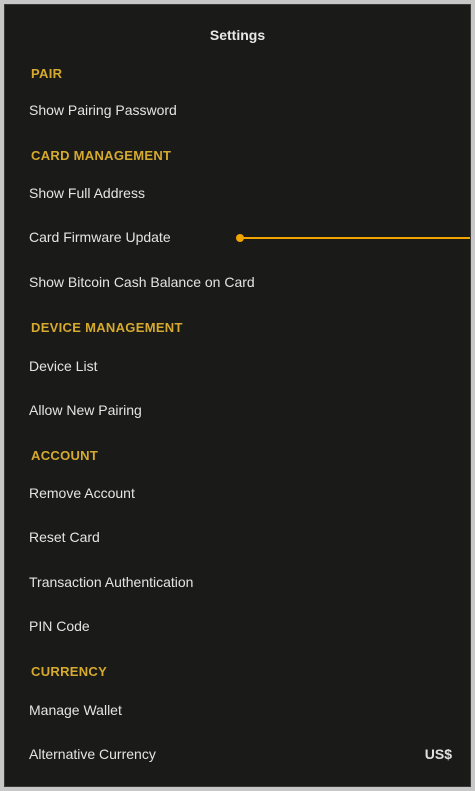  What do you see at coordinates (69, 671) in the screenshot?
I see `section-header-currency: CURRENCY` at bounding box center [69, 671].